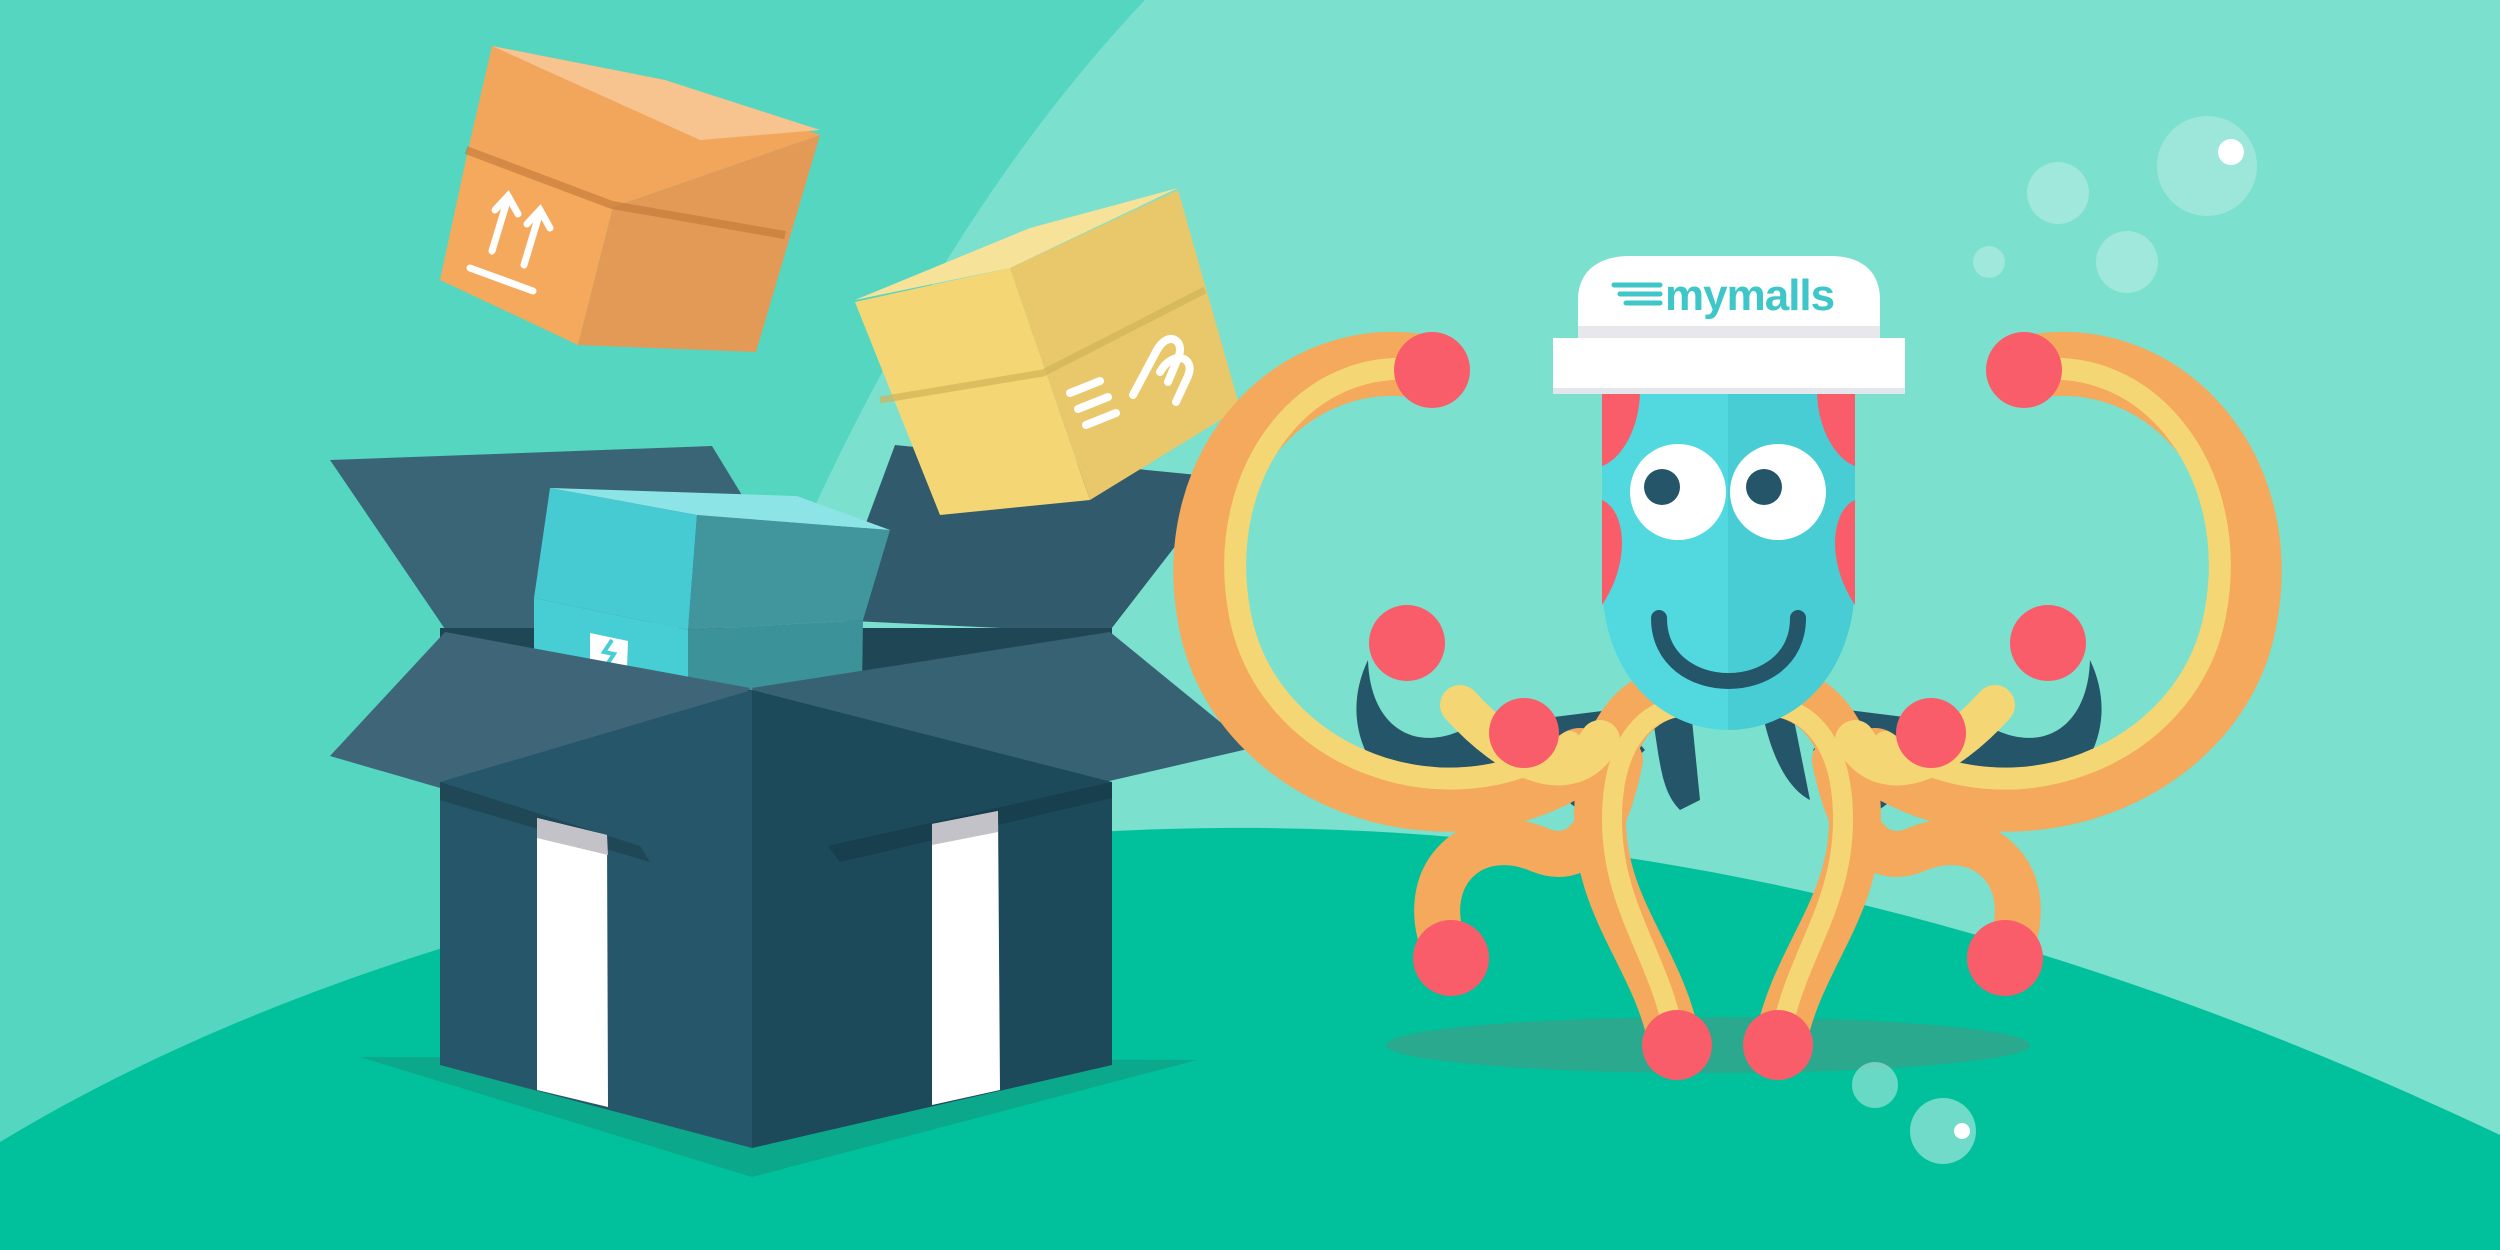 This screenshot has height=1250, width=2500. What do you see at coordinates (1749, 295) in the screenshot?
I see `hat-brand-text: mymalls` at bounding box center [1749, 295].